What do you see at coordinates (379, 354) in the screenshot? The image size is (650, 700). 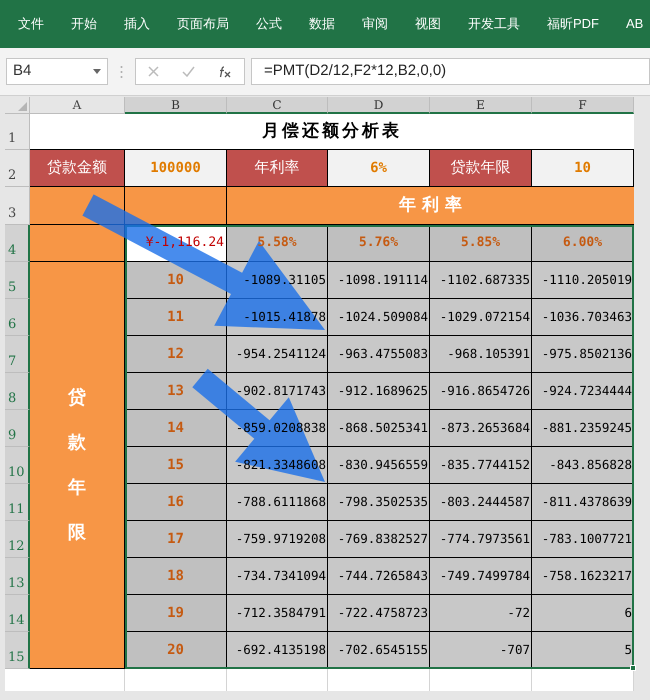 I see `payment-cell: -963.4755083` at bounding box center [379, 354].